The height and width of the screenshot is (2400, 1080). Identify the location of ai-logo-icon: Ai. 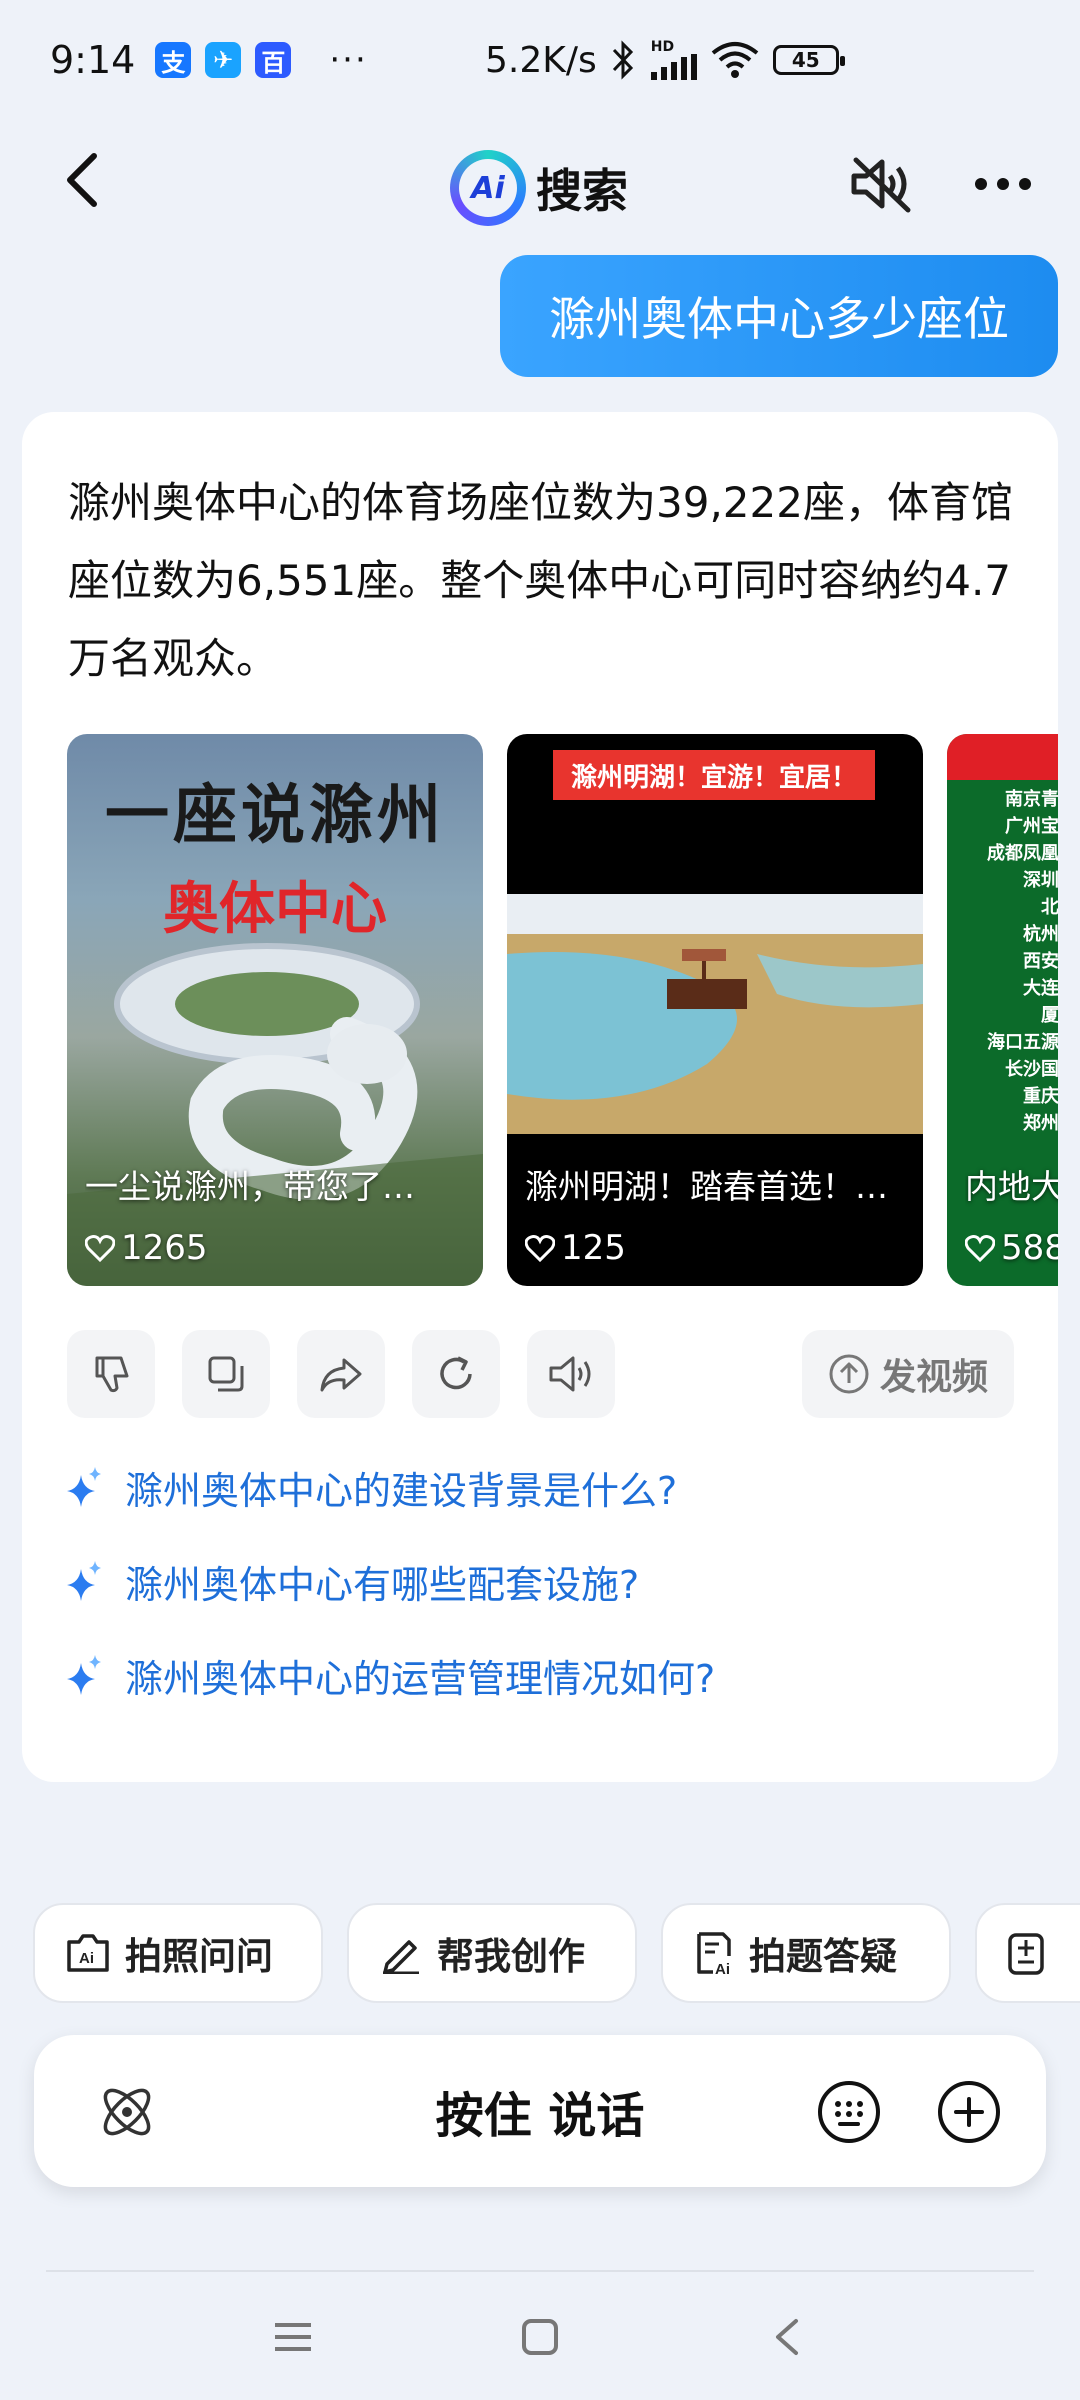
(488, 188).